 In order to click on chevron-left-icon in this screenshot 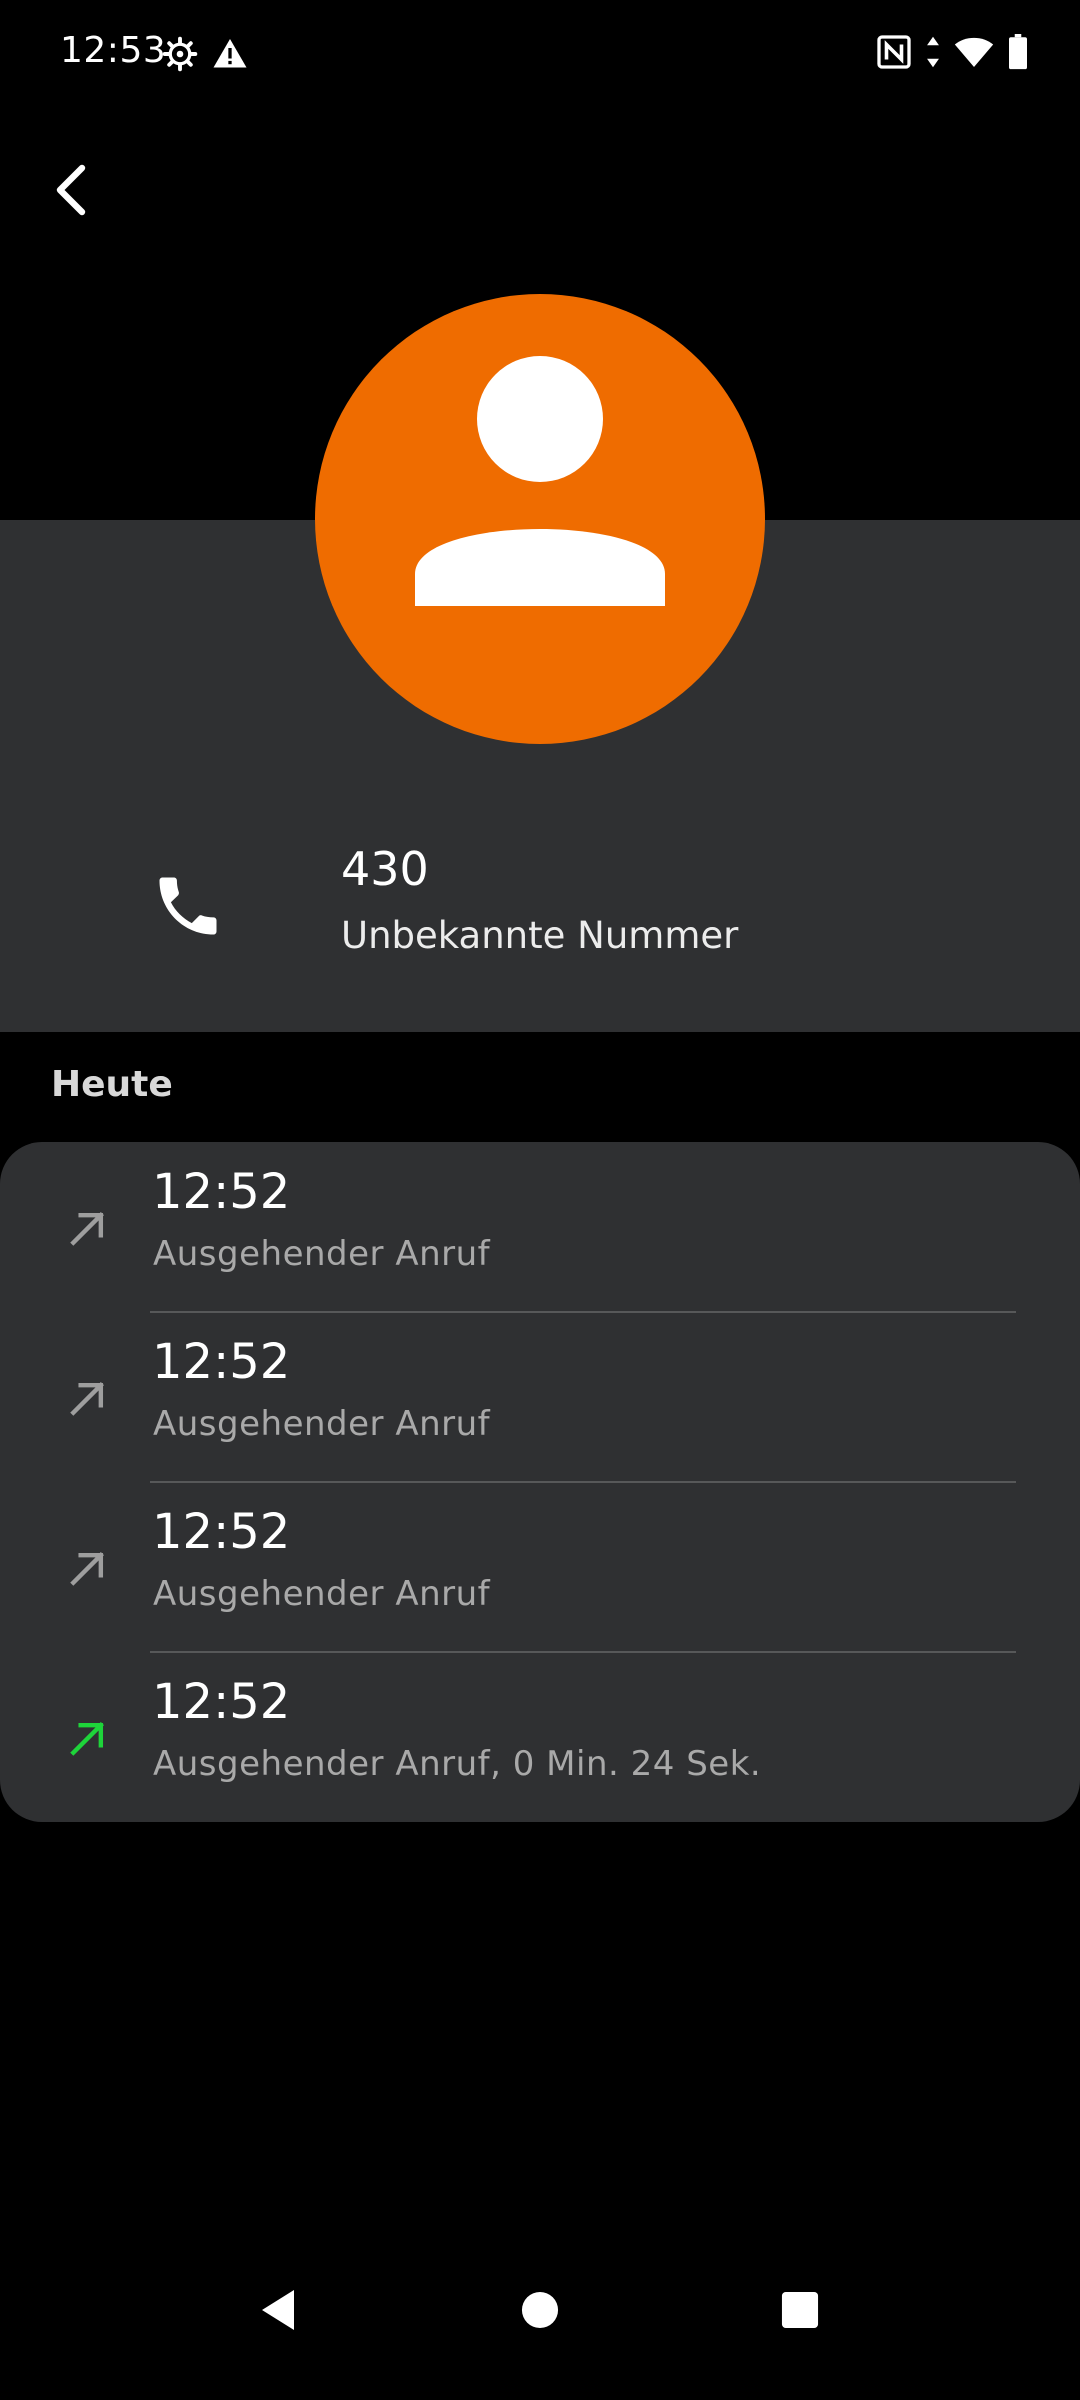, I will do `click(71, 190)`.